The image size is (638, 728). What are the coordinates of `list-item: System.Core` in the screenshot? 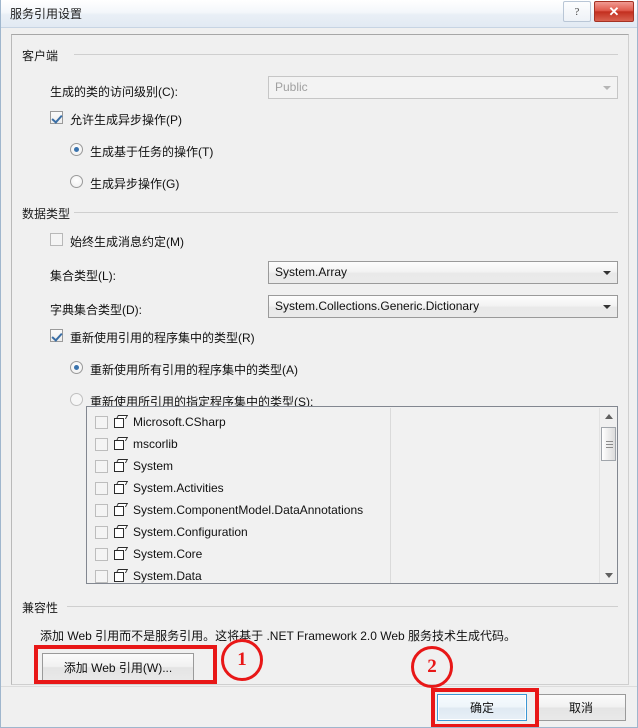 It's located at (148, 554).